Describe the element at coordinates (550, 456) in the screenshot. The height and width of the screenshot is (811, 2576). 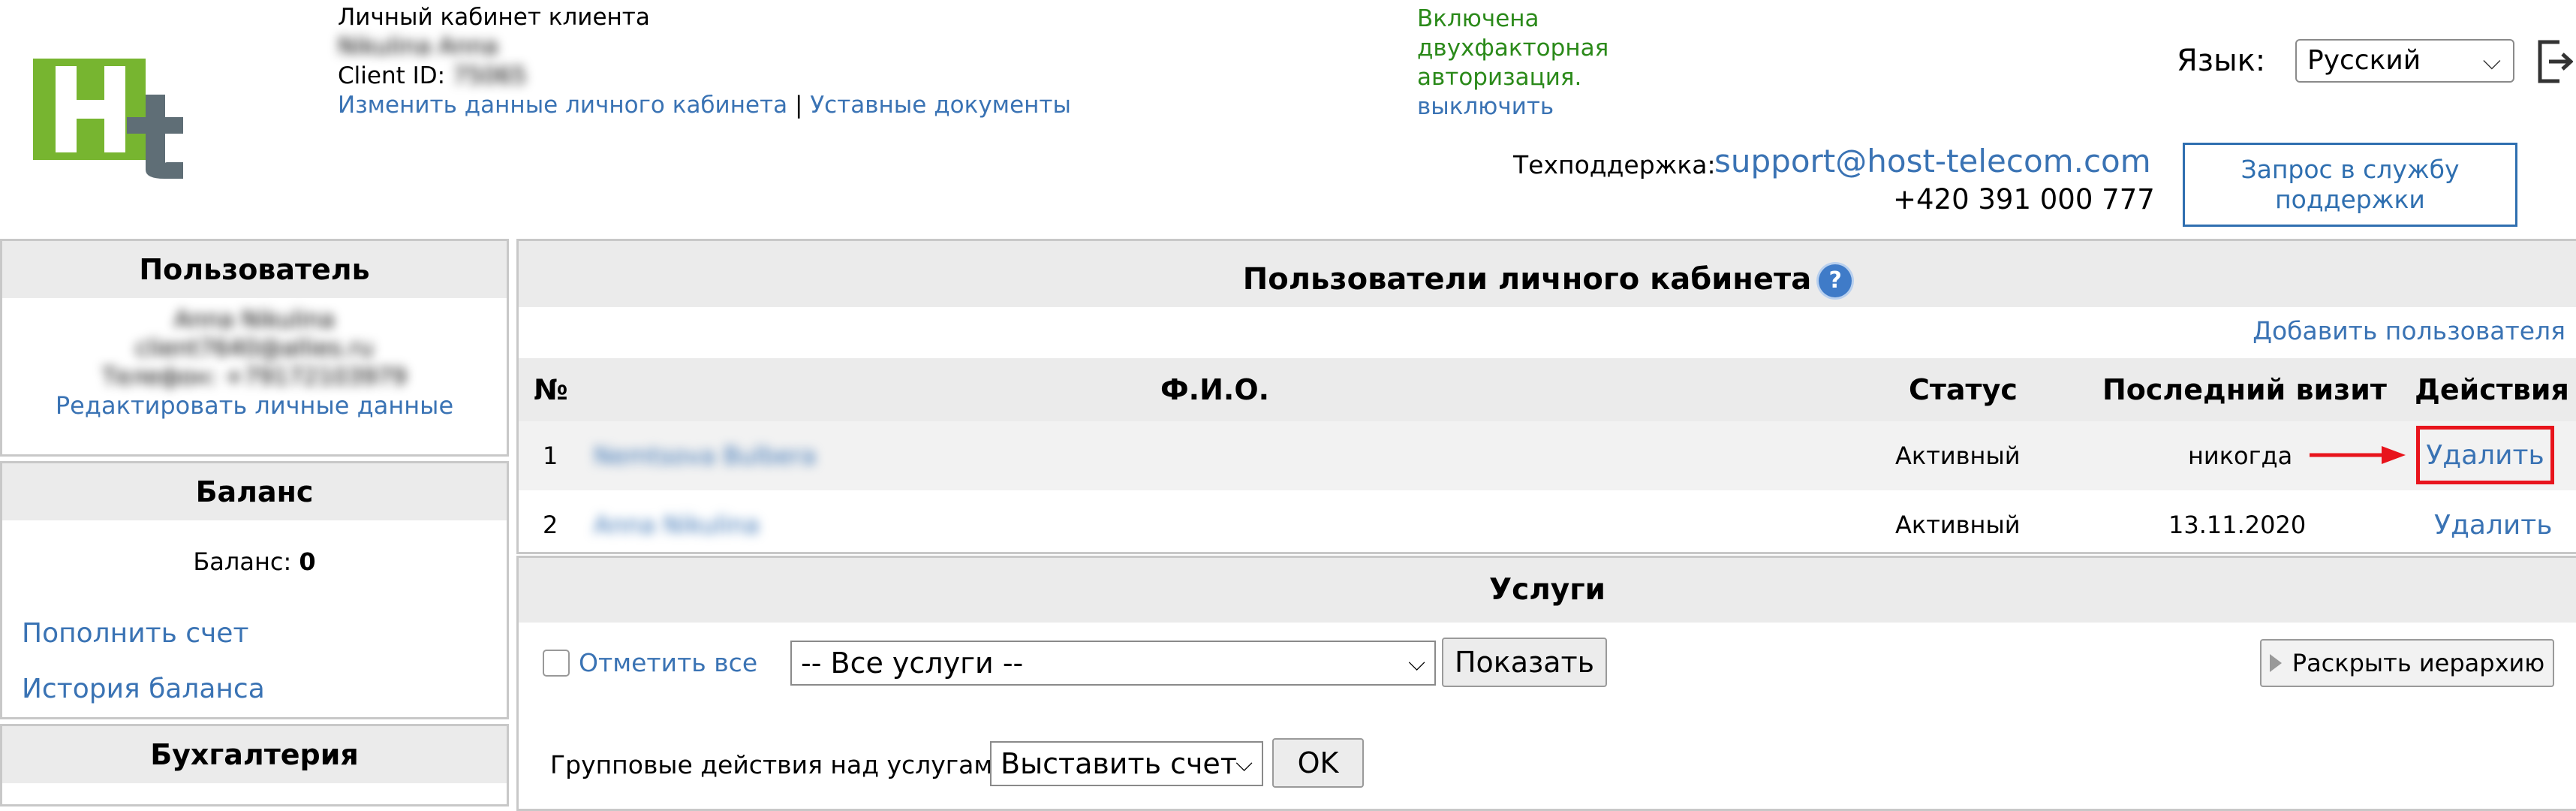
I see `row-num: 1` at that location.